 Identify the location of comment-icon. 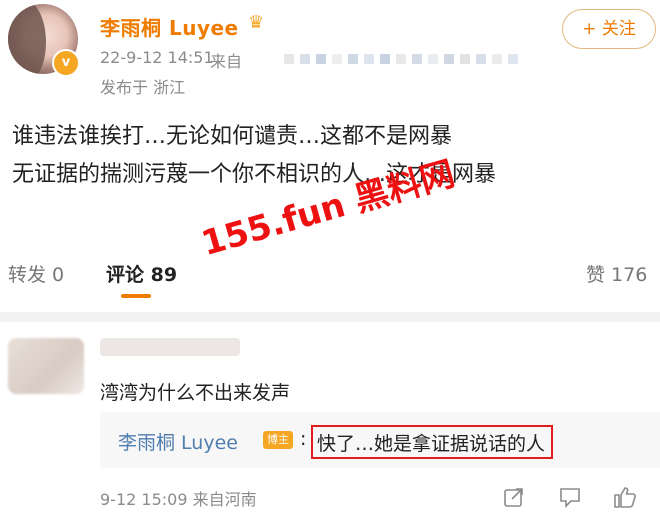
(570, 499).